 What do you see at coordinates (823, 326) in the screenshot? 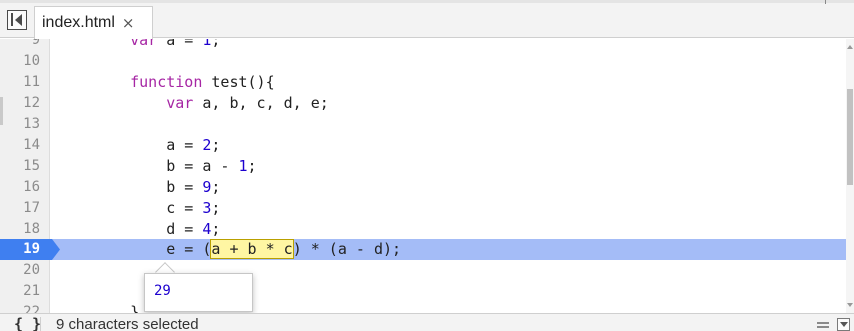
I see `lines-icon` at bounding box center [823, 326].